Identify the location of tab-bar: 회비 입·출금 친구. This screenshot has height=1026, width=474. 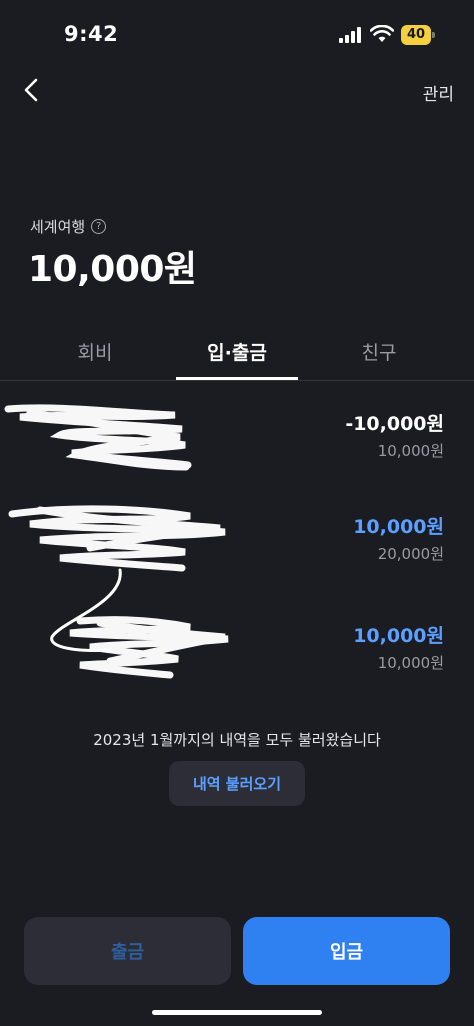
(237, 355).